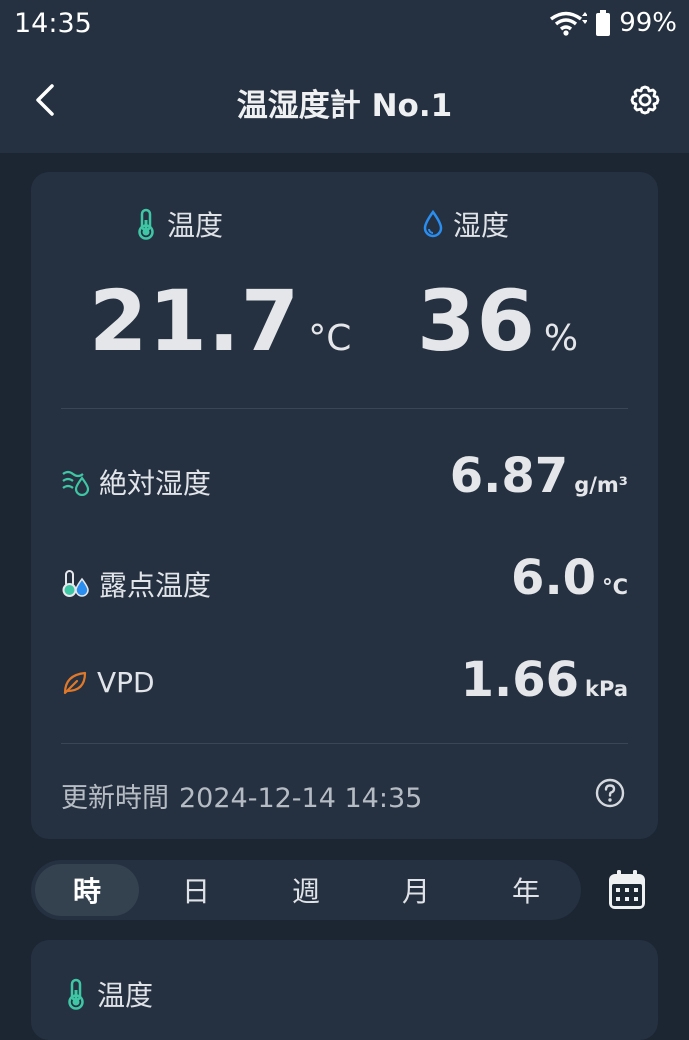 This screenshot has width=689, height=1040. What do you see at coordinates (76, 483) in the screenshot?
I see `humidity-wave-icon` at bounding box center [76, 483].